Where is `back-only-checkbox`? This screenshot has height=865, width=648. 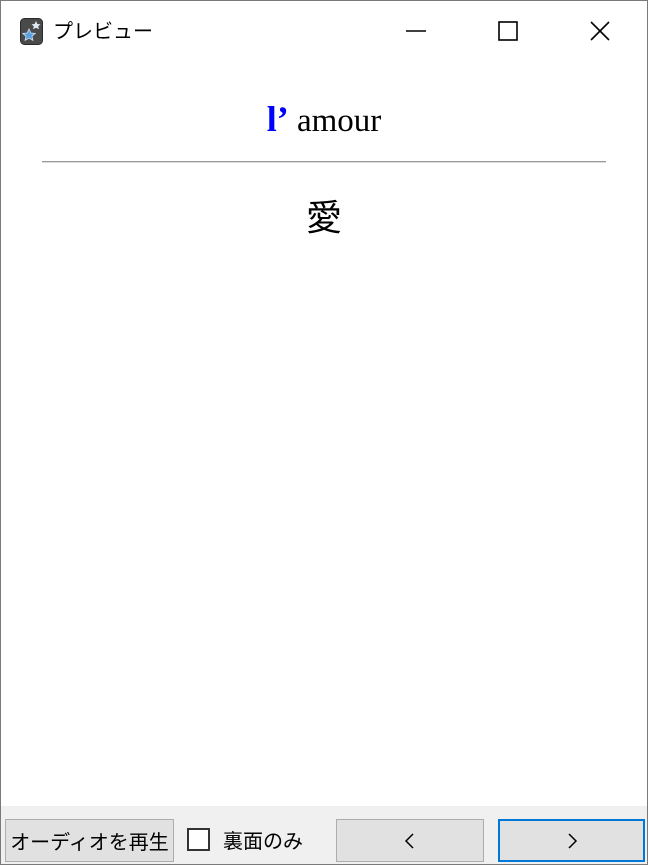
back-only-checkbox is located at coordinates (198, 839).